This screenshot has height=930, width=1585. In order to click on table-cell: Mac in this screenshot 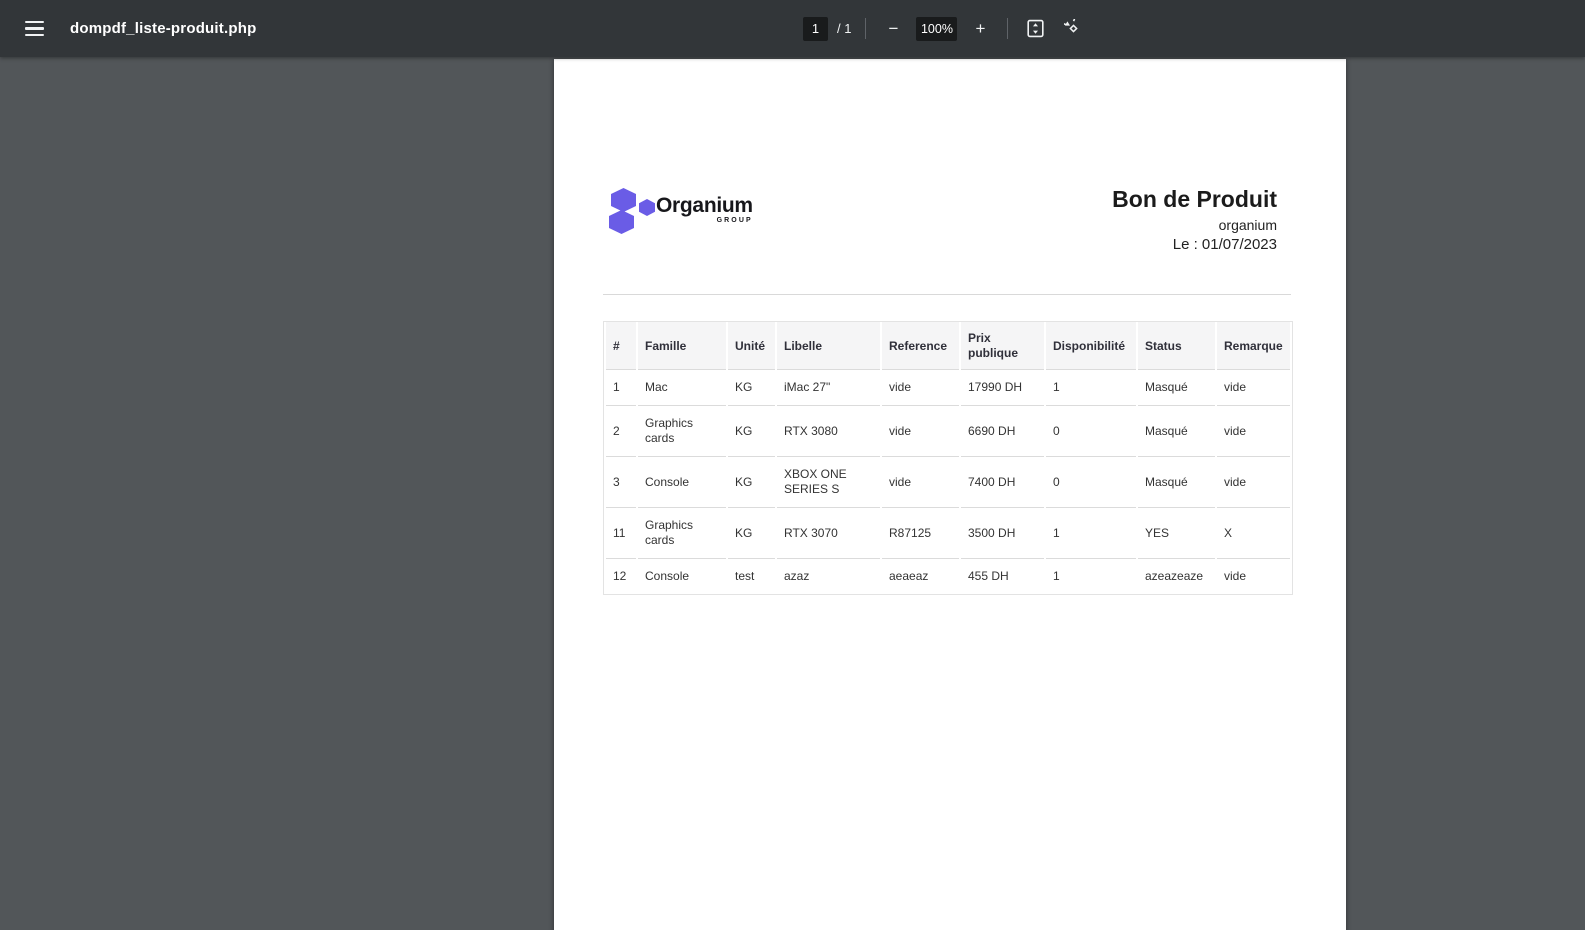, I will do `click(682, 388)`.